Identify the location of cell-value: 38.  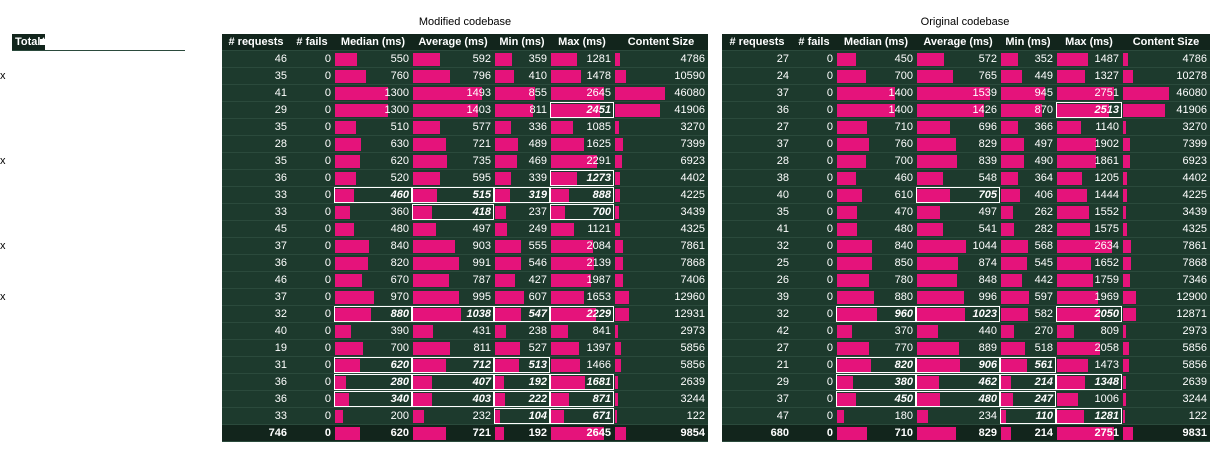
(782, 178).